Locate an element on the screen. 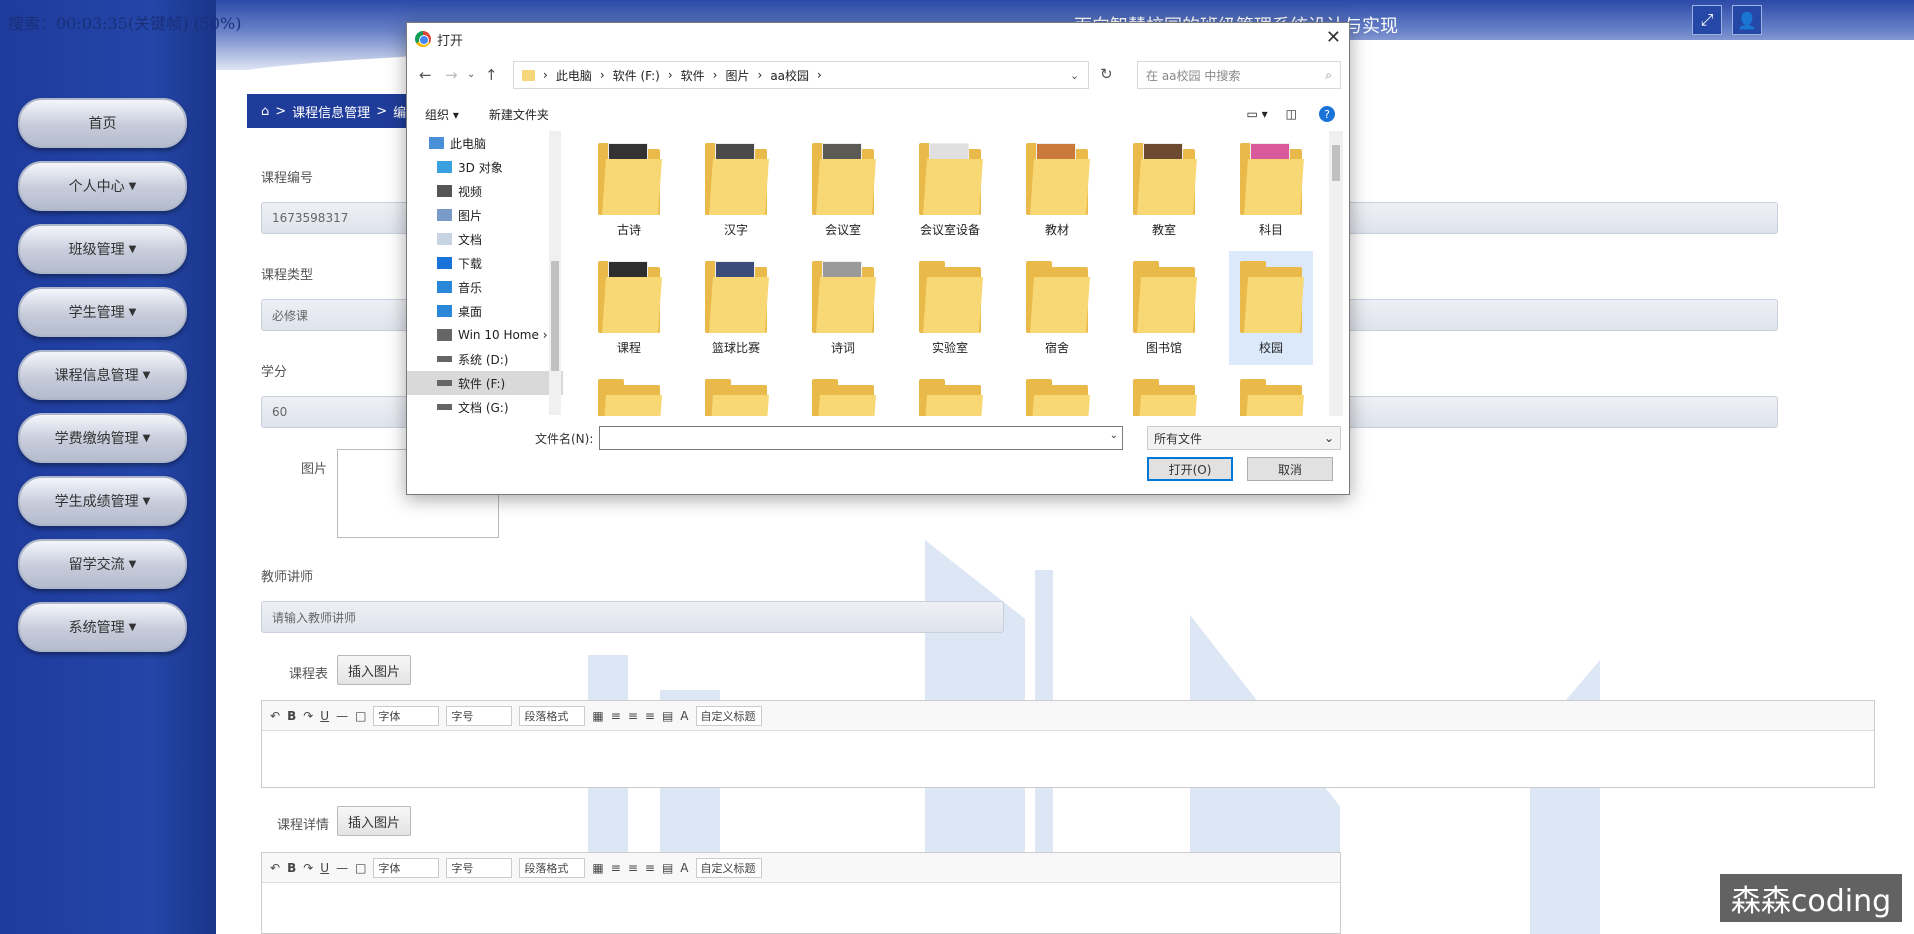 The width and height of the screenshot is (1914, 934). help-icon: ? is located at coordinates (1327, 114).